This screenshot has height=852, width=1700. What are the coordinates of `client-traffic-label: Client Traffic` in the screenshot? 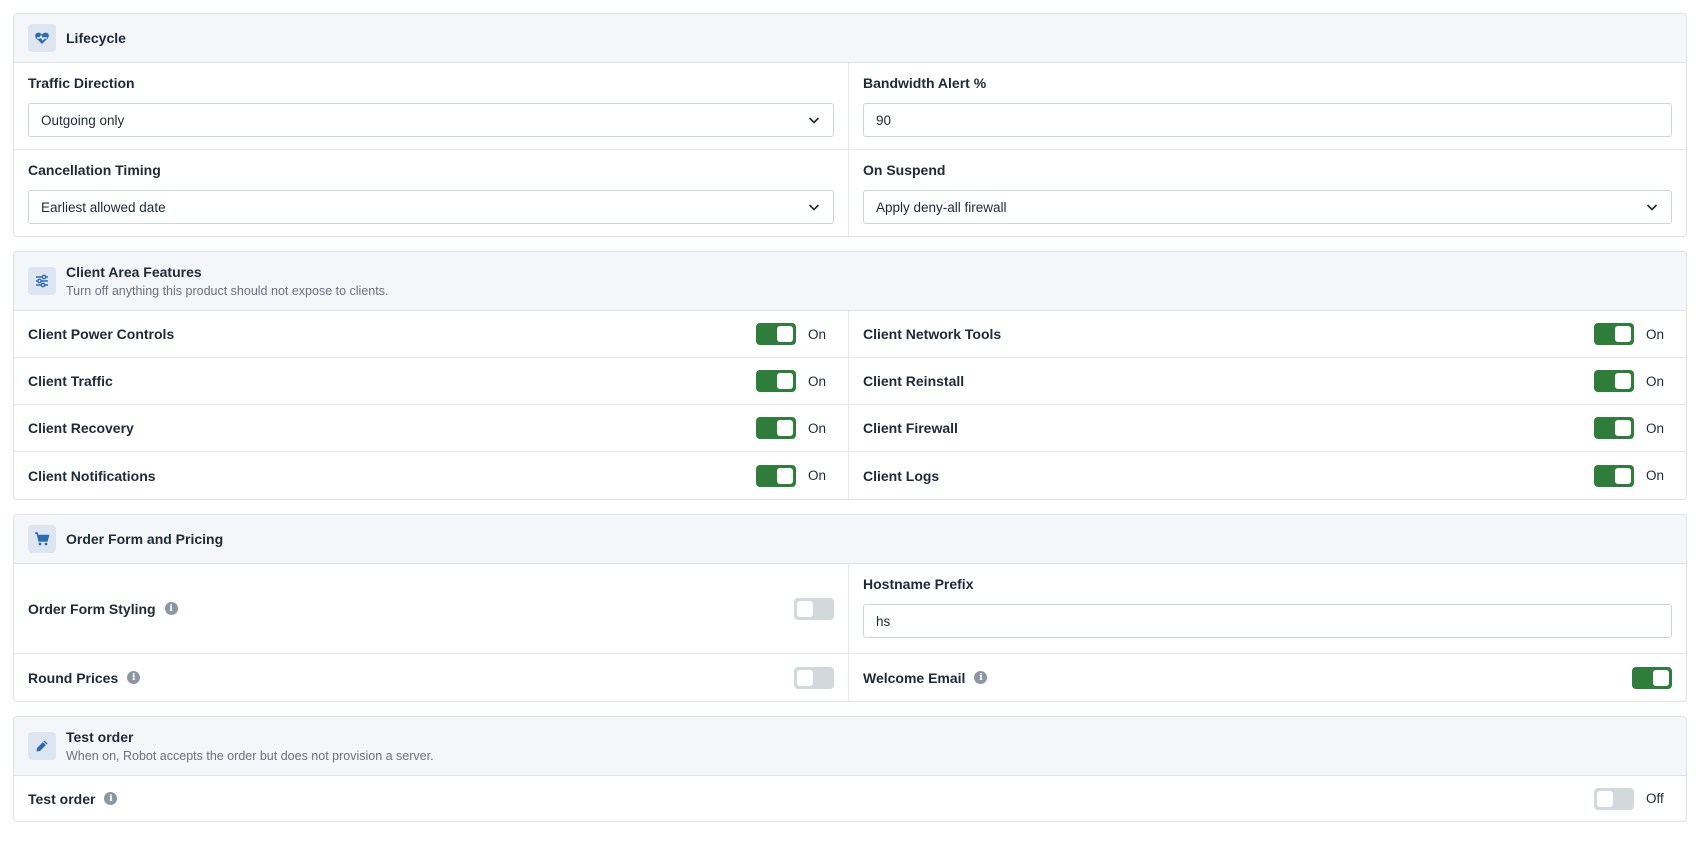 It's located at (70, 381).